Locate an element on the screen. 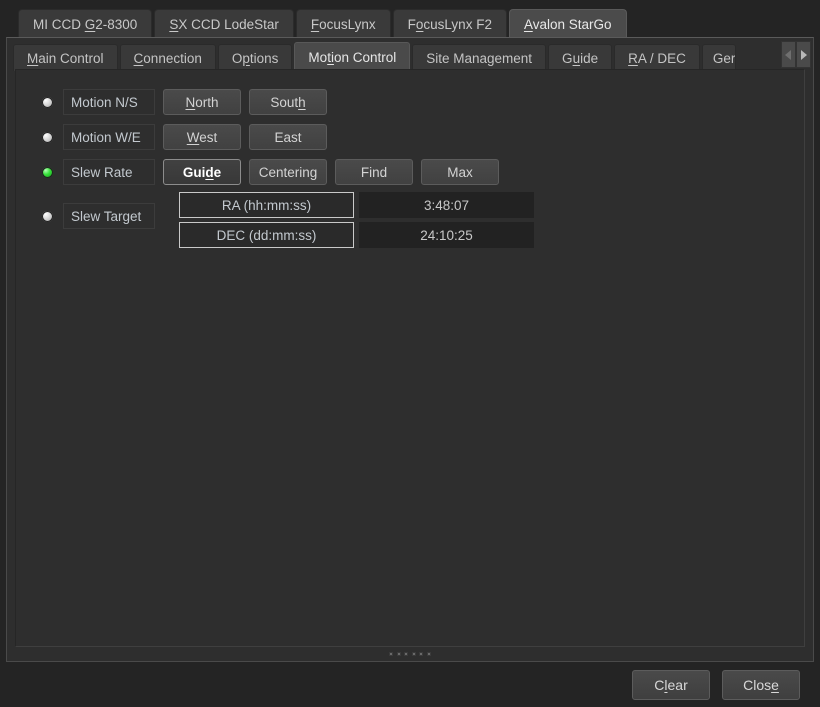 The image size is (820, 707). slew-rate-guide-button: Guide is located at coordinates (202, 172).